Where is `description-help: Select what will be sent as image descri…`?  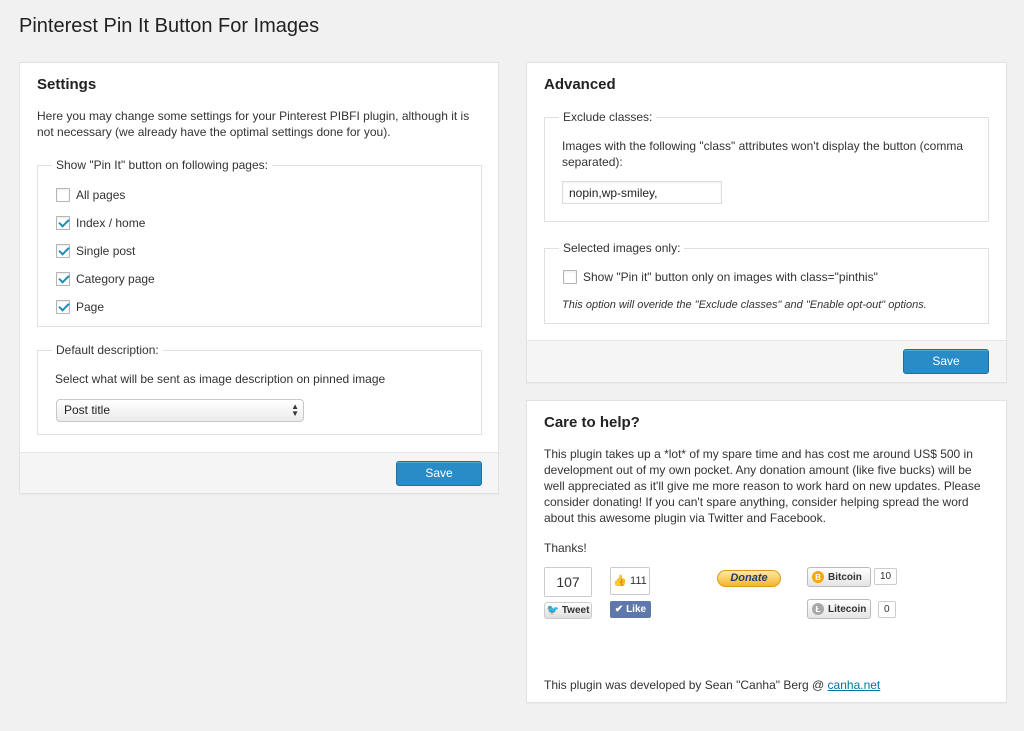
description-help: Select what will be sent as image descri… is located at coordinates (220, 379).